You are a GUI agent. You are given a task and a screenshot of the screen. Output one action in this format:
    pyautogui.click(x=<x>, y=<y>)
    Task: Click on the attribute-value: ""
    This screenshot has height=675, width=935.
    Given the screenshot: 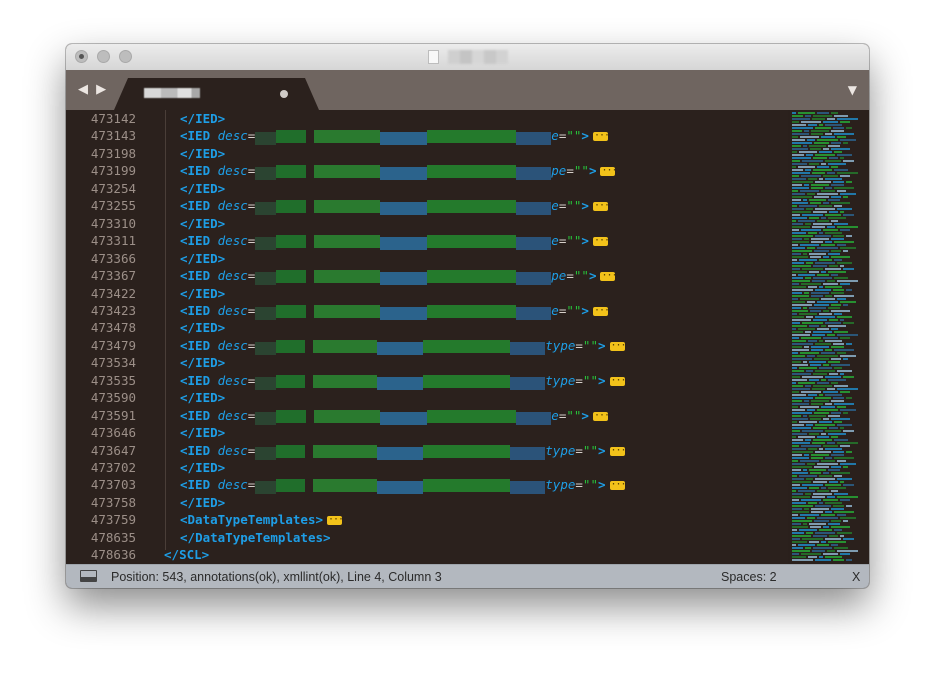 What is the action you would take?
    pyautogui.click(x=574, y=241)
    